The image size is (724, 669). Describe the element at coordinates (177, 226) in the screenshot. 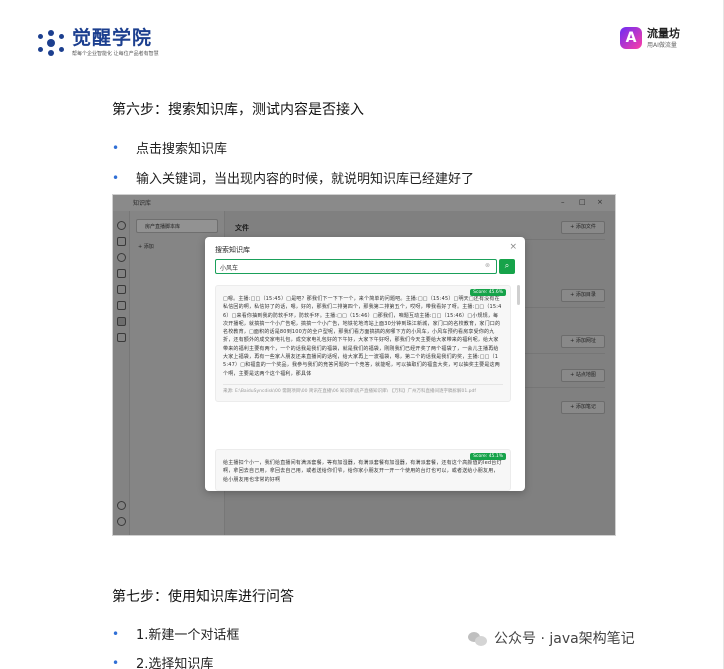

I see `sidebar-item-kb: 房产直播脚本库` at that location.